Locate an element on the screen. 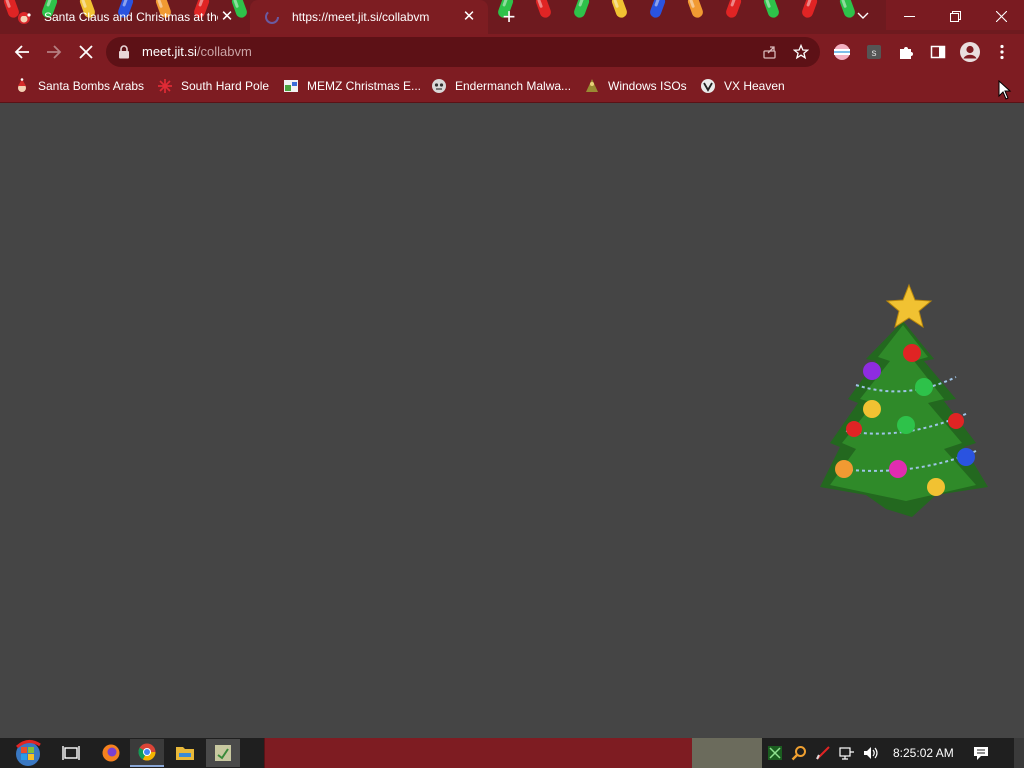  flag-extension-icon is located at coordinates (842, 52).